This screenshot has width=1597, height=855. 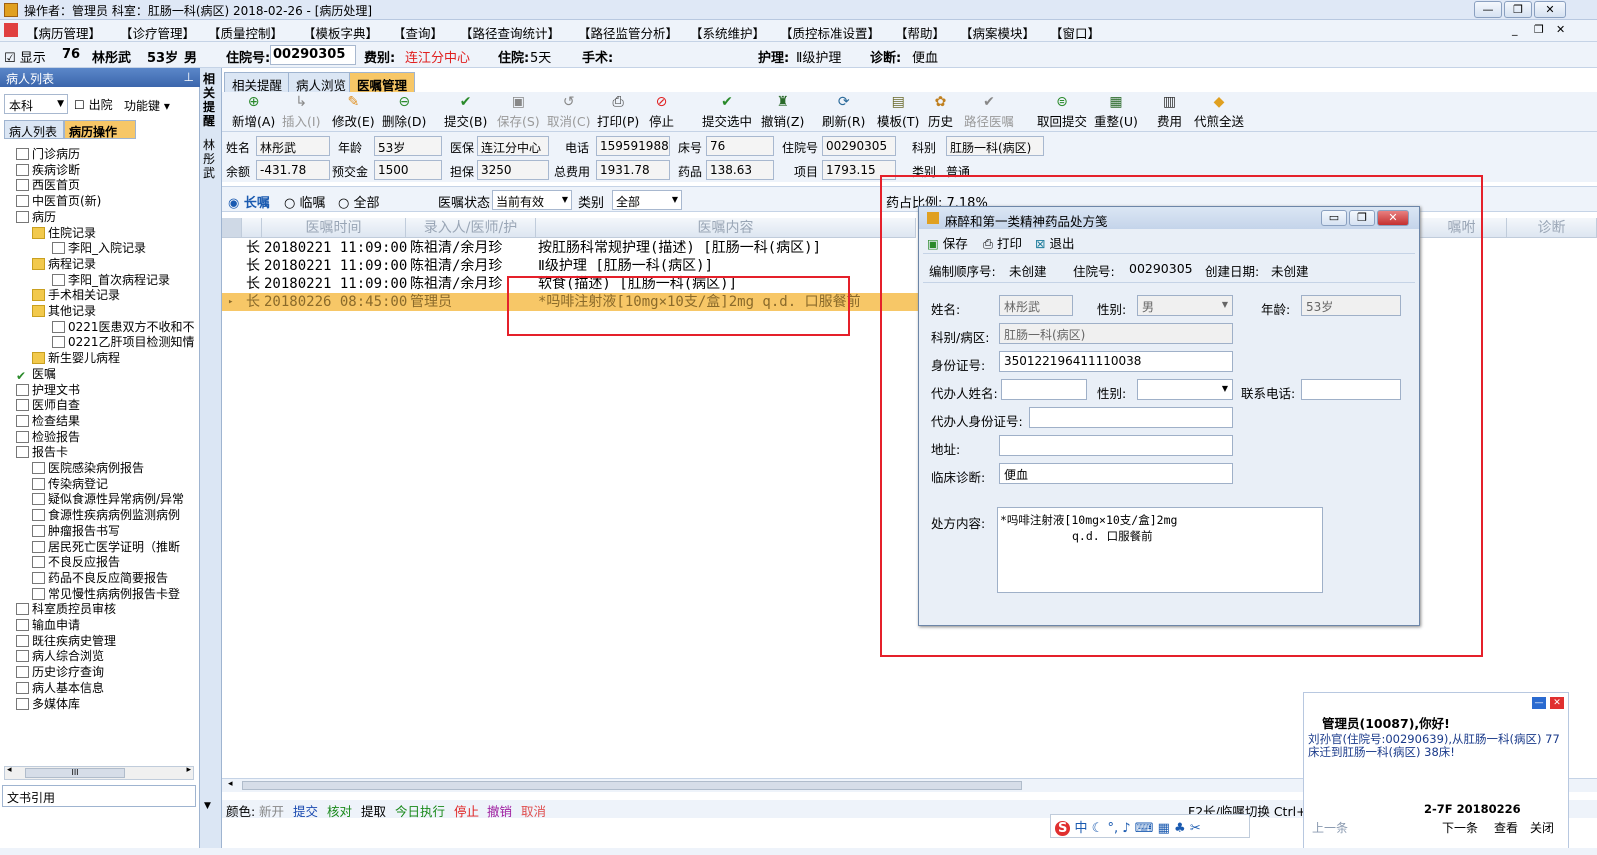 I want to click on tree-item: 住院记录, so click(x=64, y=233).